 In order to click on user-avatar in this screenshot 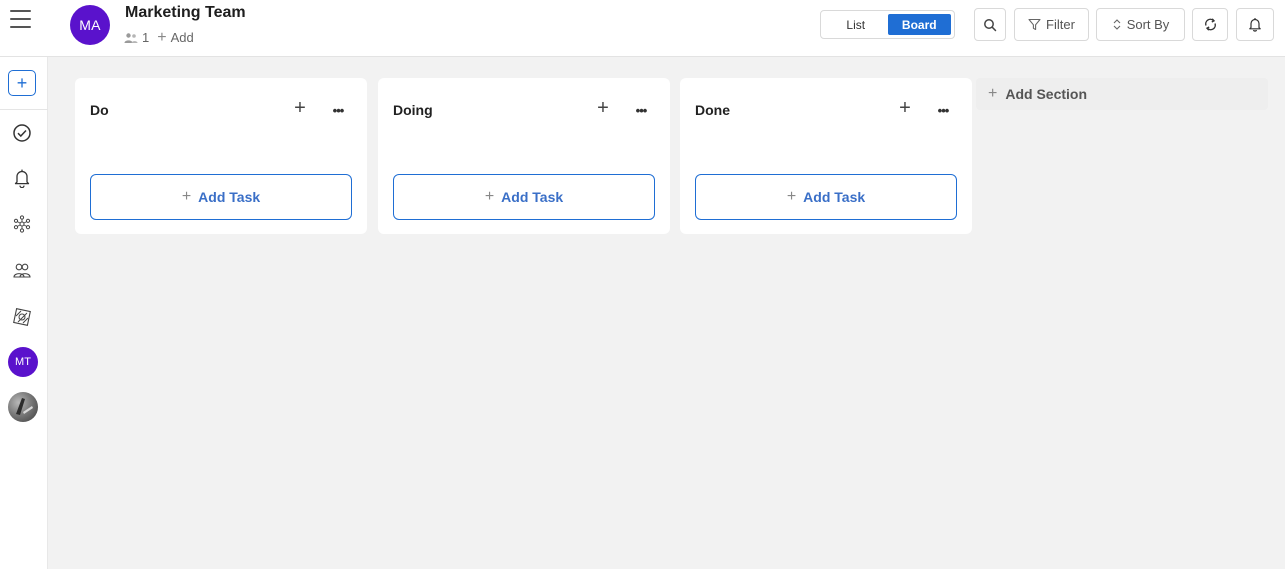, I will do `click(23, 407)`.